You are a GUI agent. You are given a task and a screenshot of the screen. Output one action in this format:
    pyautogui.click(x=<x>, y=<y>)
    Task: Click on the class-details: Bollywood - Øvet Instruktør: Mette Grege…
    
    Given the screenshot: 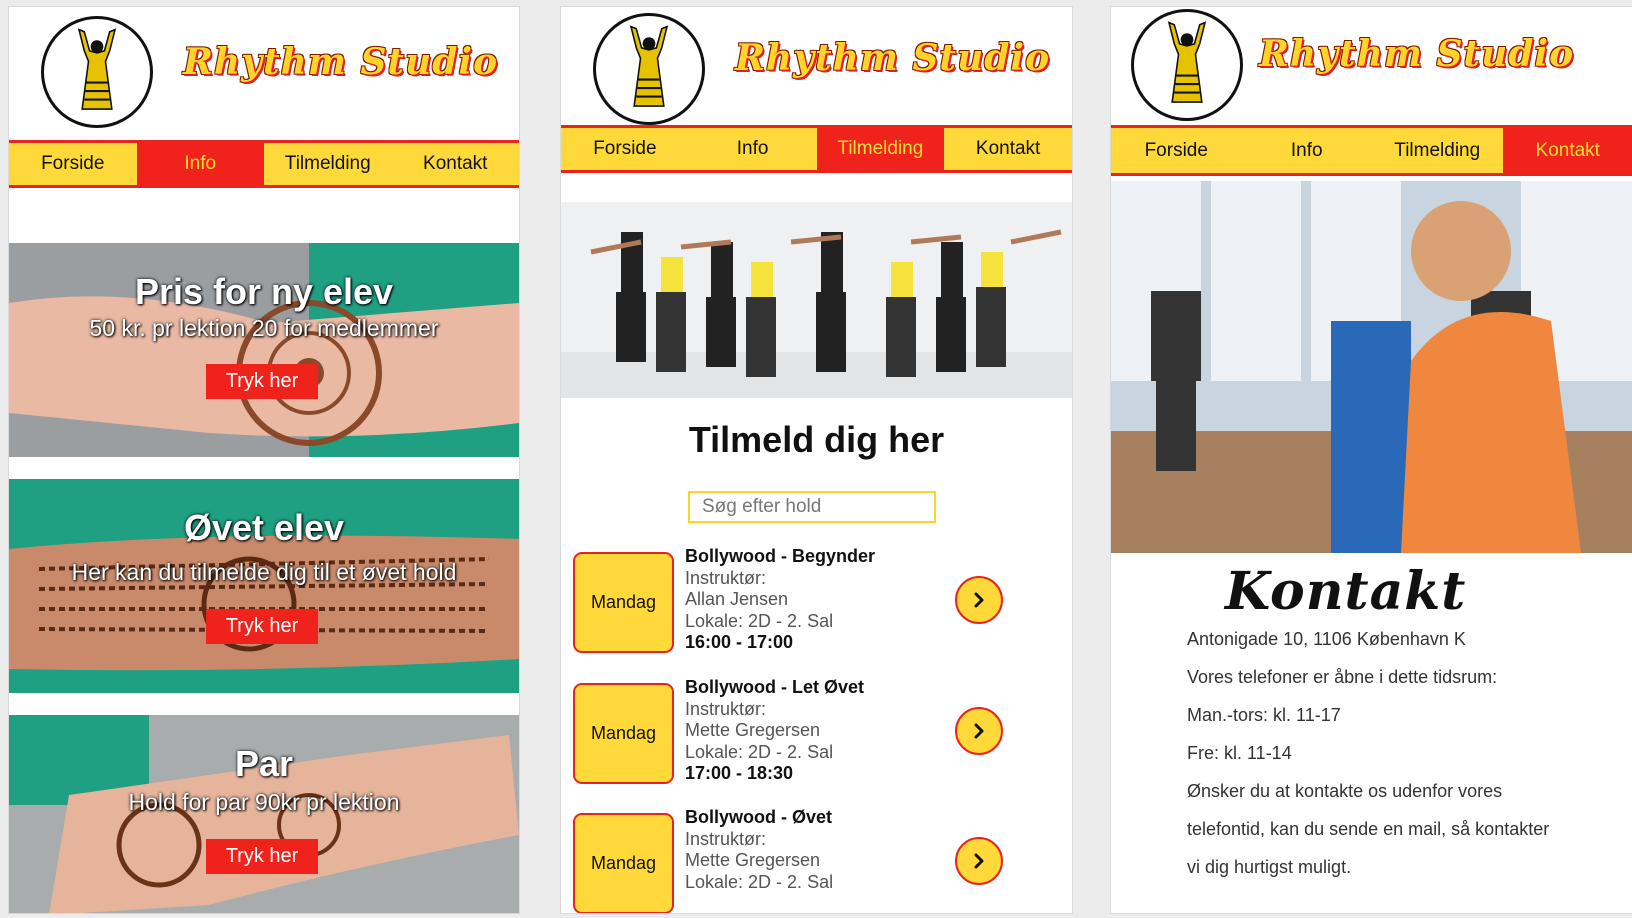 What is the action you would take?
    pyautogui.click(x=759, y=850)
    